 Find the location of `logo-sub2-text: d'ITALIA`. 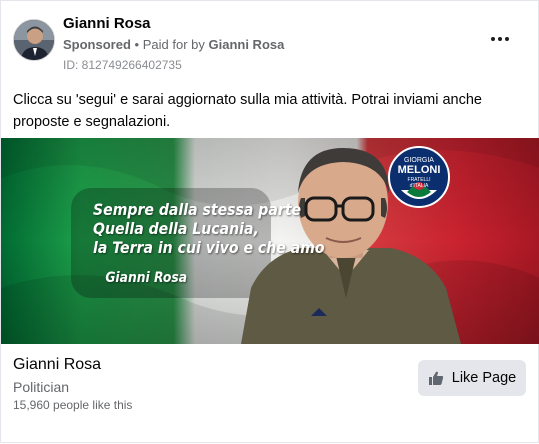

logo-sub2-text: d'ITALIA is located at coordinates (419, 186).